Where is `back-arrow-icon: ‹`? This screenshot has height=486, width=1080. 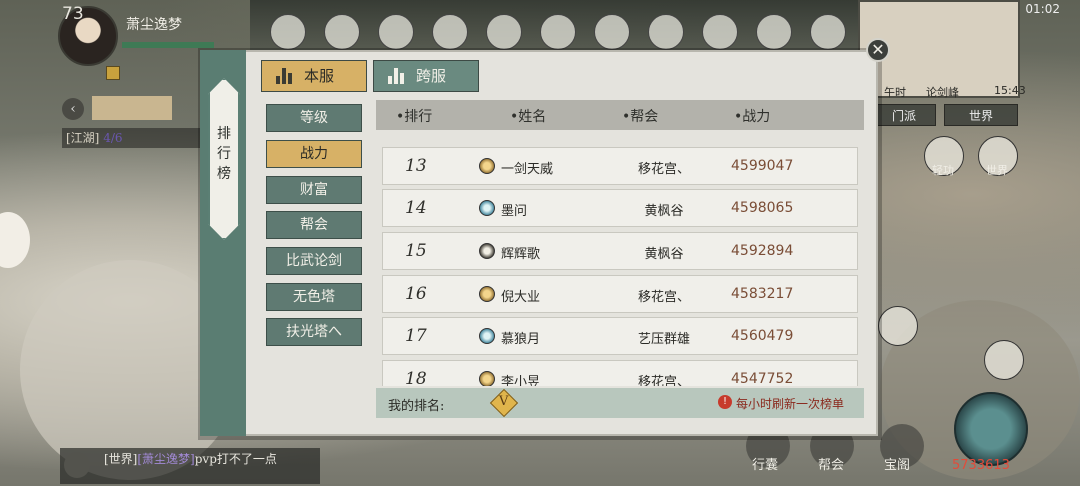
back-arrow-icon: ‹ is located at coordinates (73, 109).